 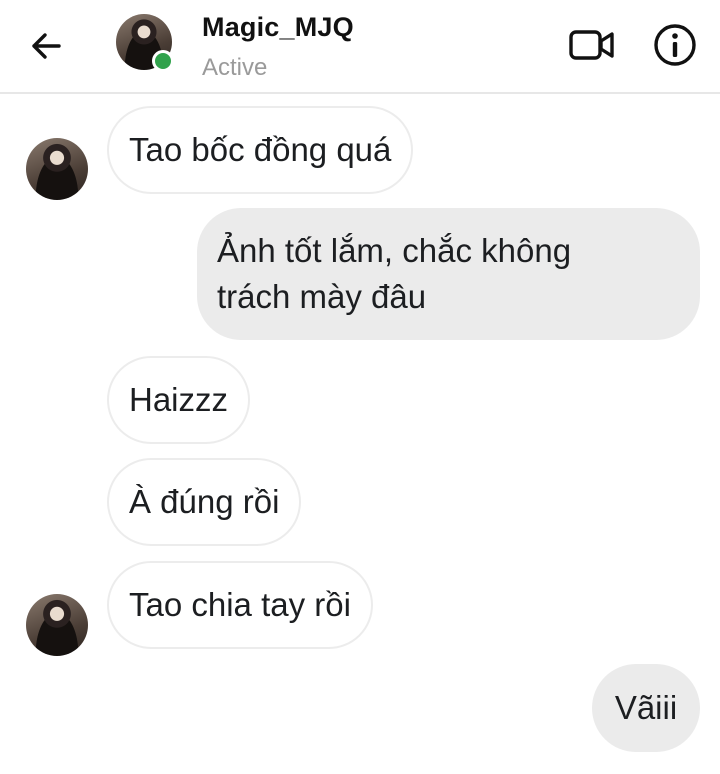 I want to click on message-text: À đúng rồi, so click(x=204, y=501).